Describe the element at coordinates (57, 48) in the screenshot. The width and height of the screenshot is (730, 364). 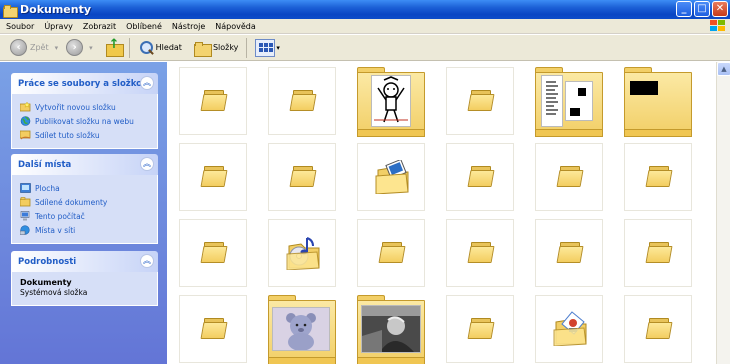
I see `back-dropdown-icon: ▾` at that location.